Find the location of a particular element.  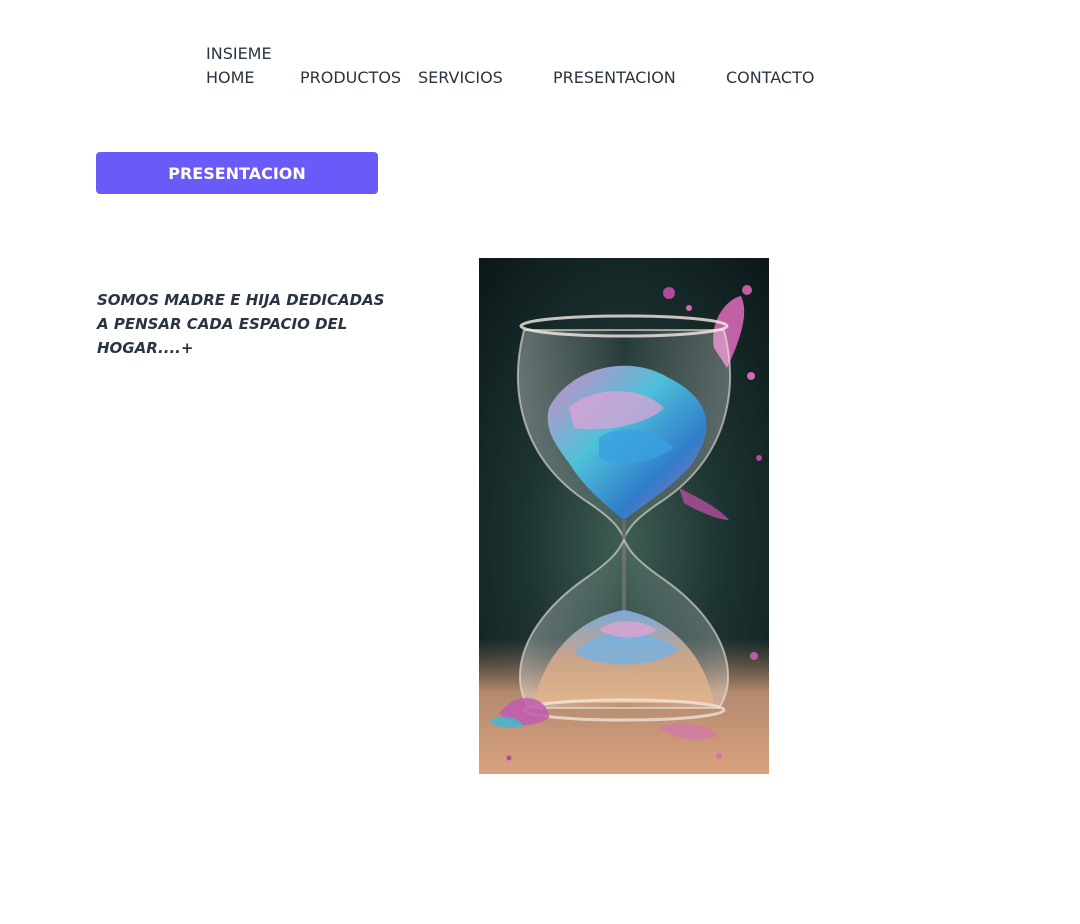

presentation-button: PRESENTACION is located at coordinates (237, 173).